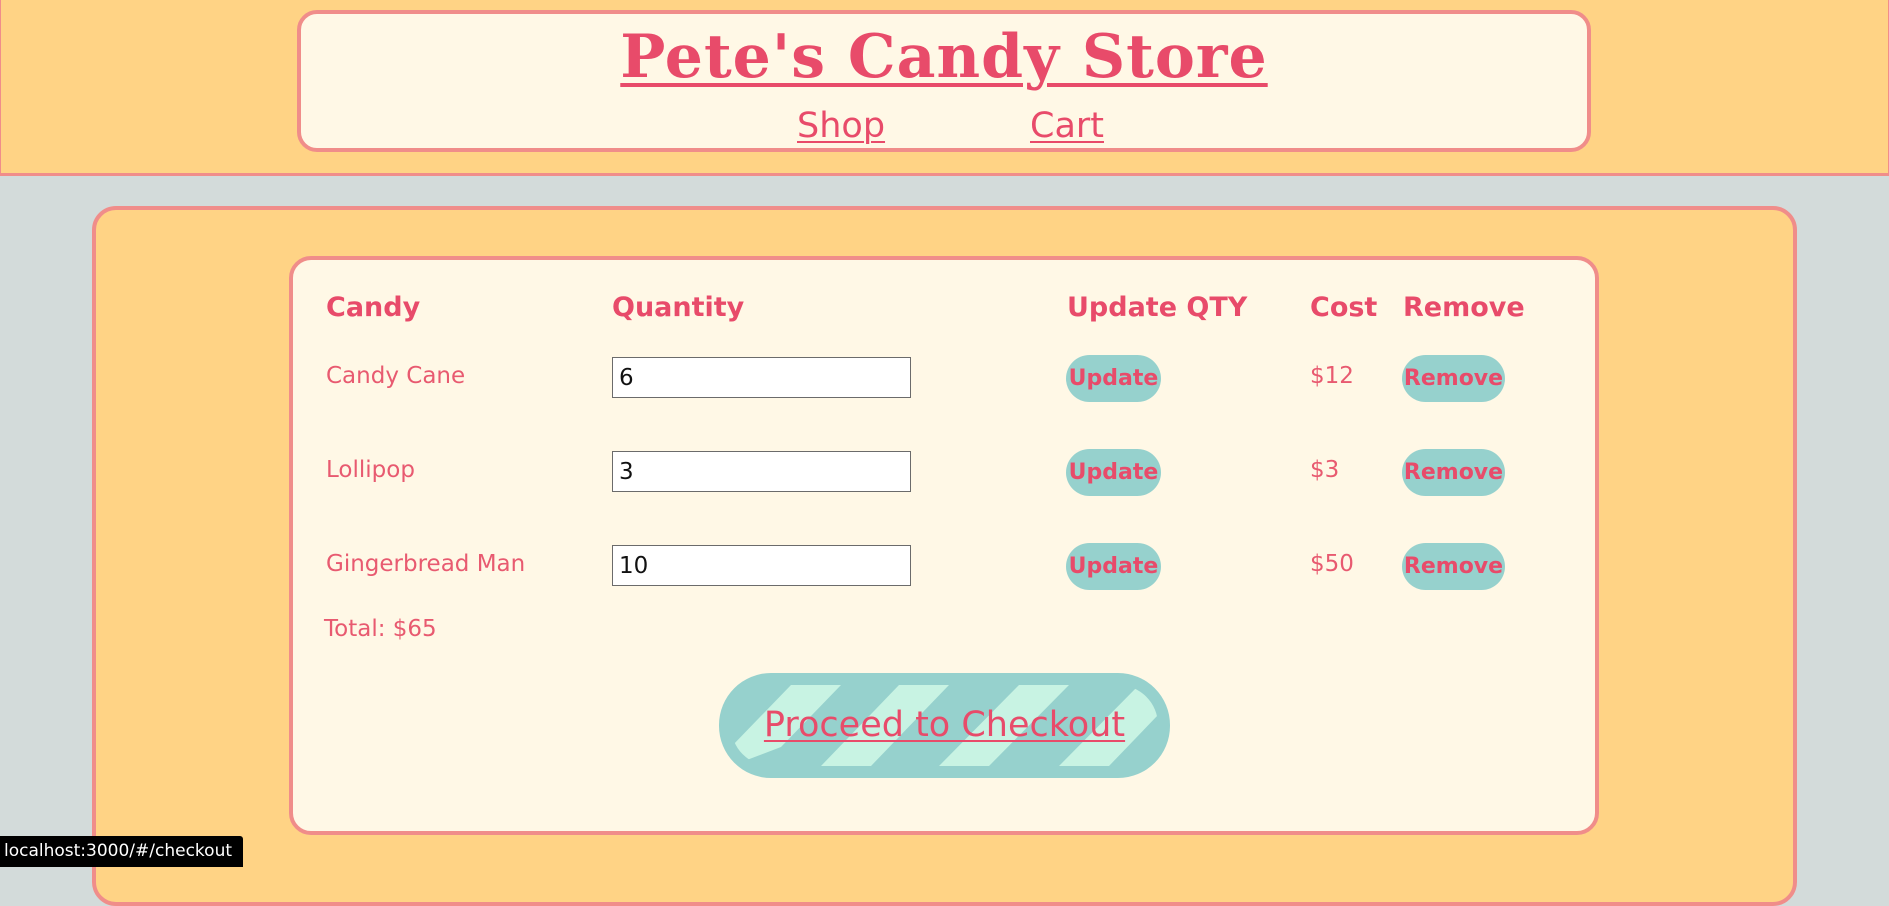 The width and height of the screenshot is (1889, 906). What do you see at coordinates (944, 57) in the screenshot?
I see `store-title-link: Pete's Candy Store` at bounding box center [944, 57].